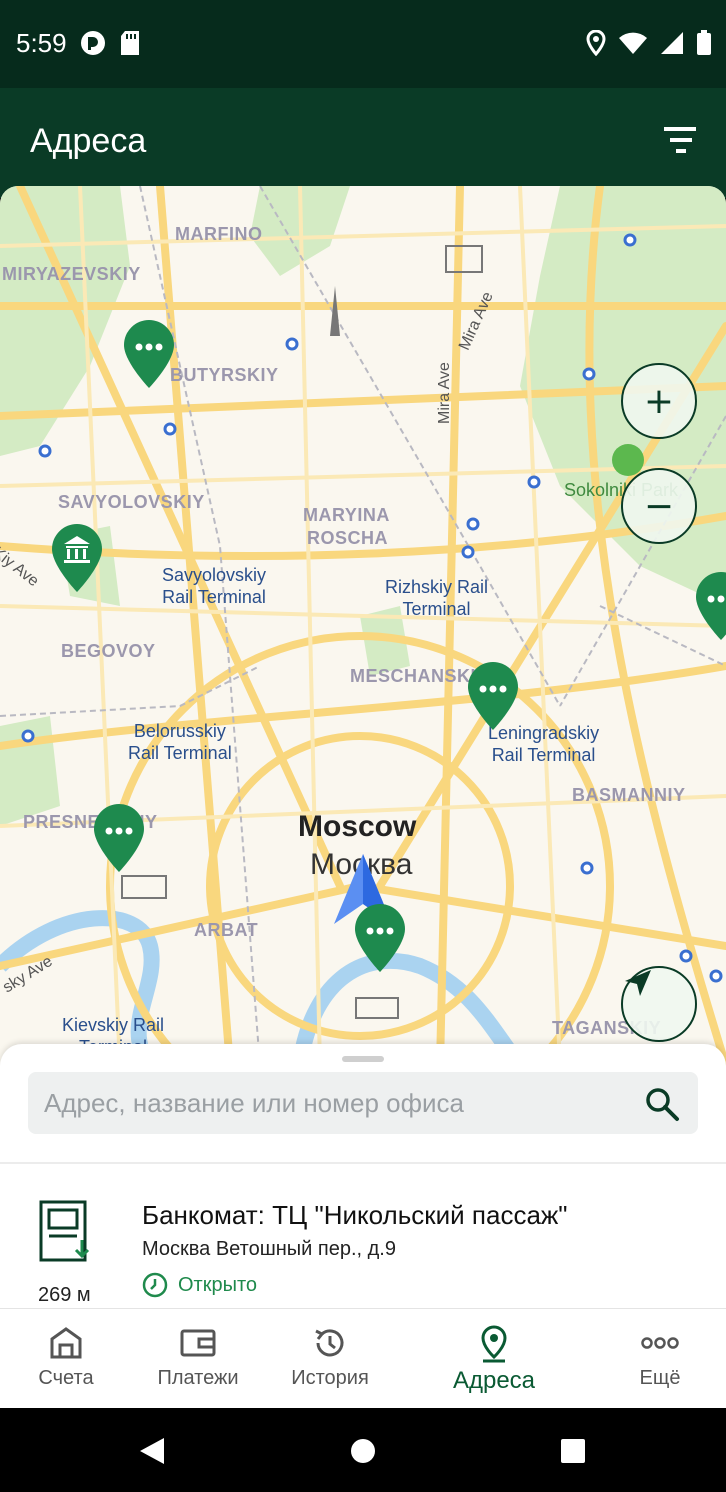  What do you see at coordinates (659, 506) in the screenshot?
I see `zoom-out-button: −` at bounding box center [659, 506].